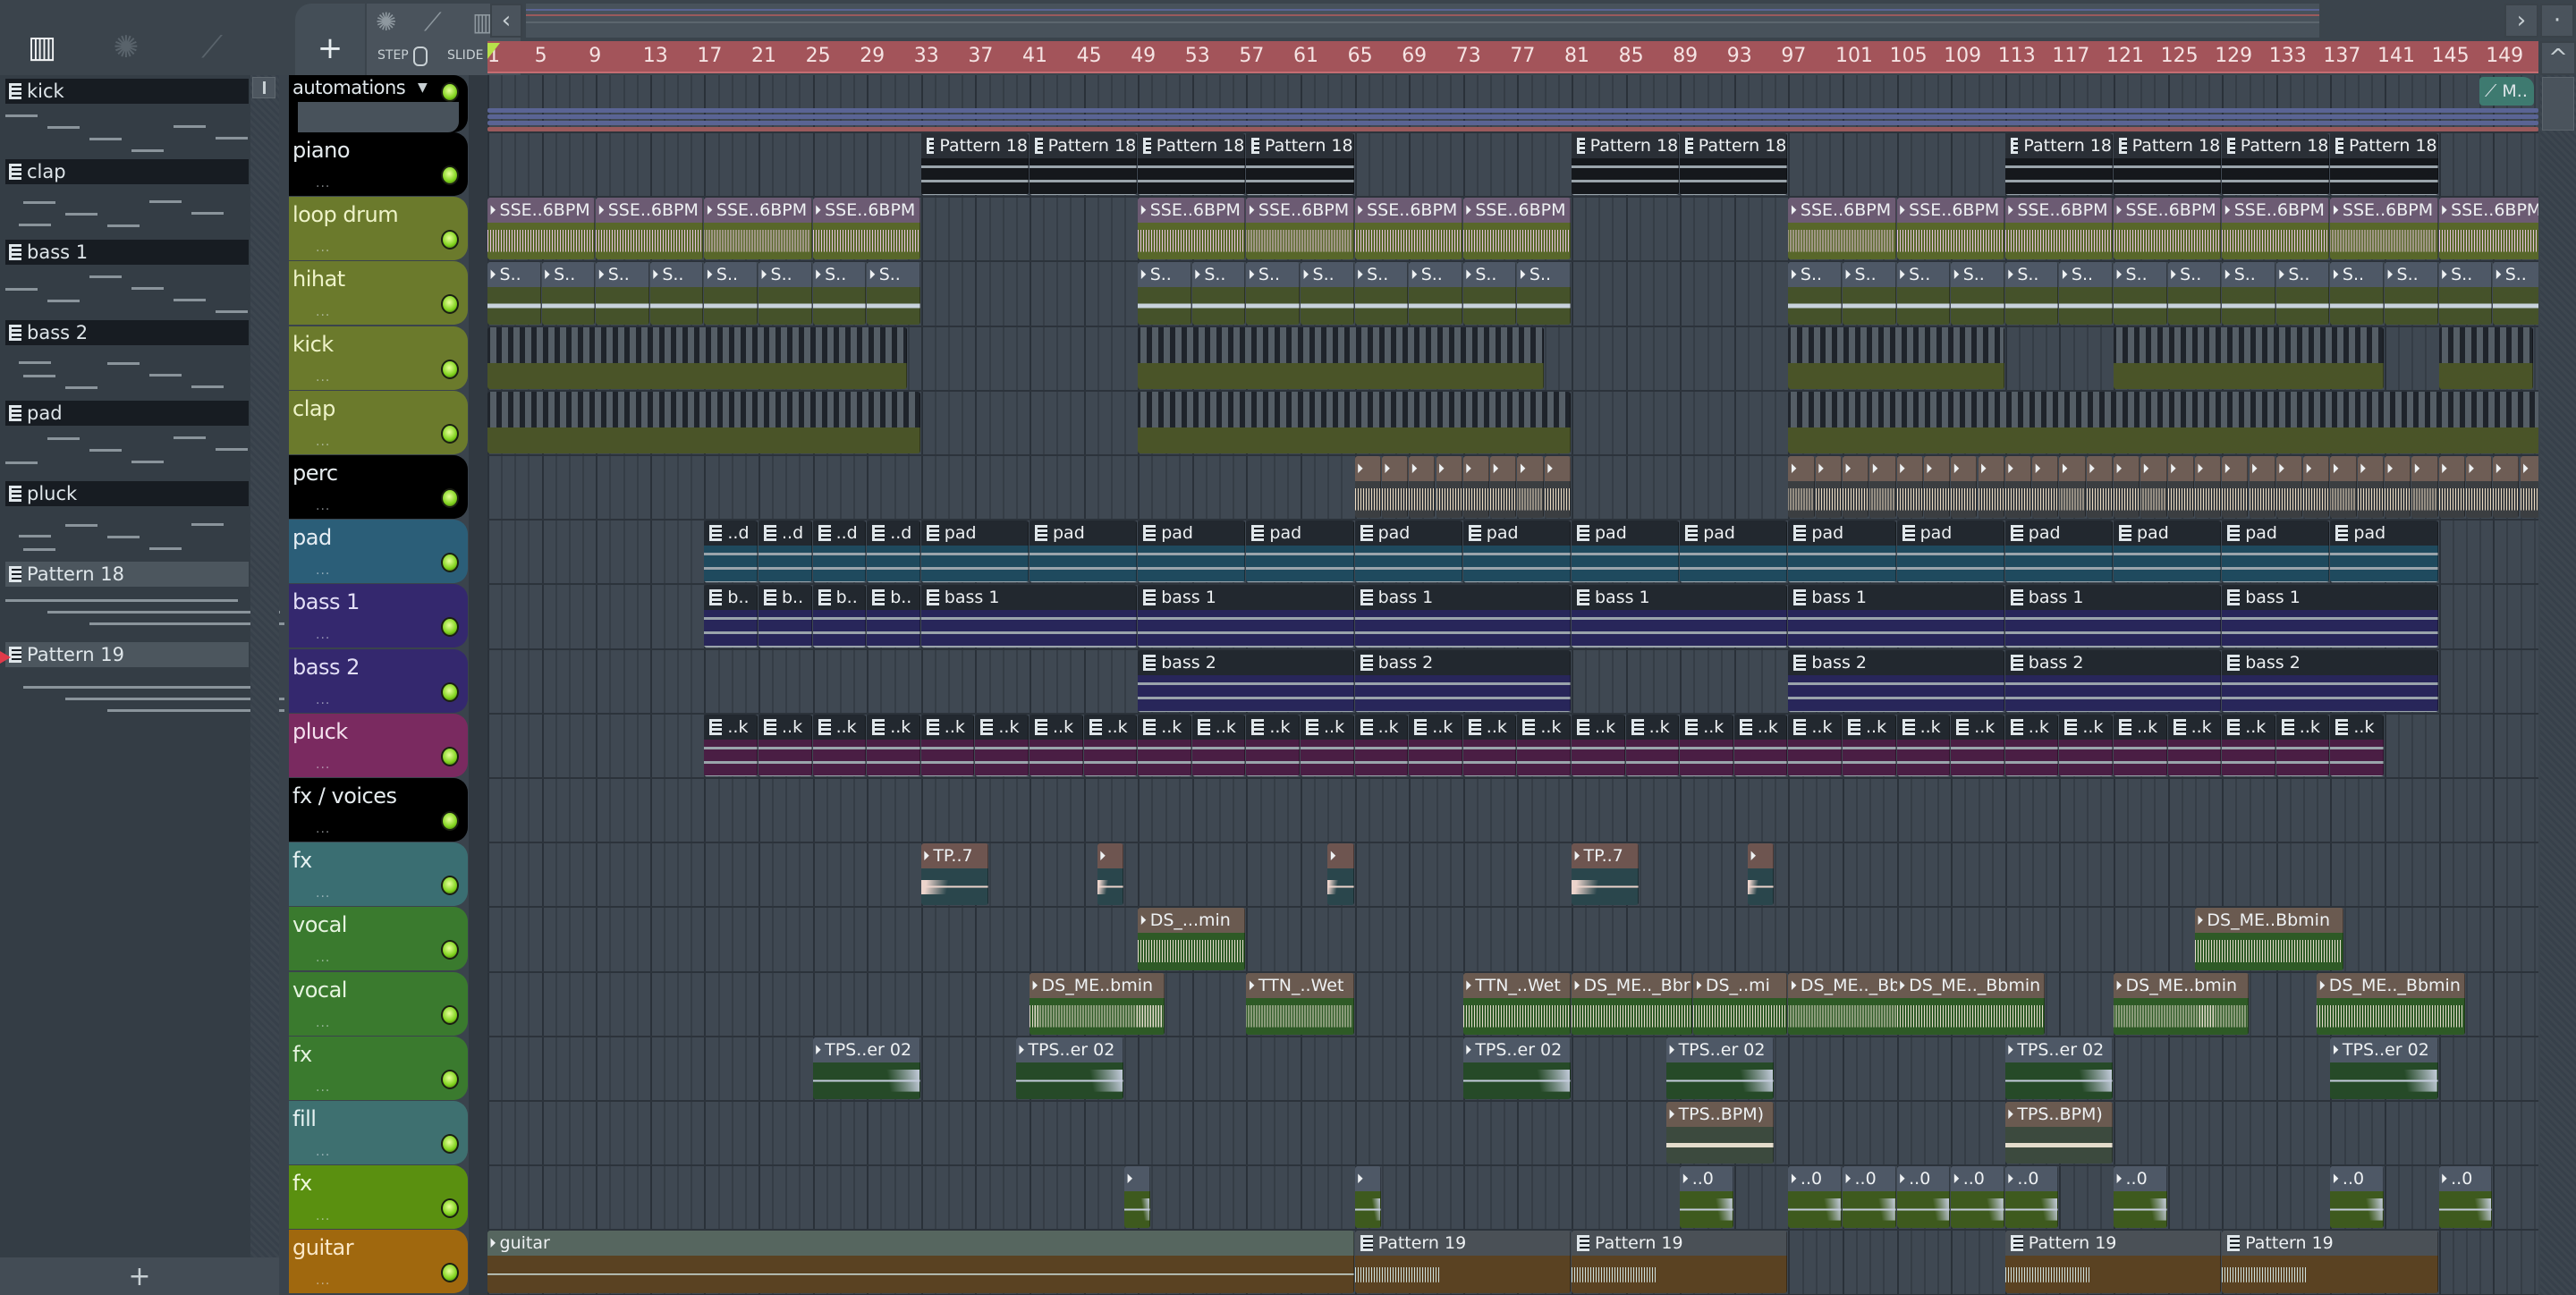  Describe the element at coordinates (423, 87) in the screenshot. I see `dropdown-icon: ▼` at that location.